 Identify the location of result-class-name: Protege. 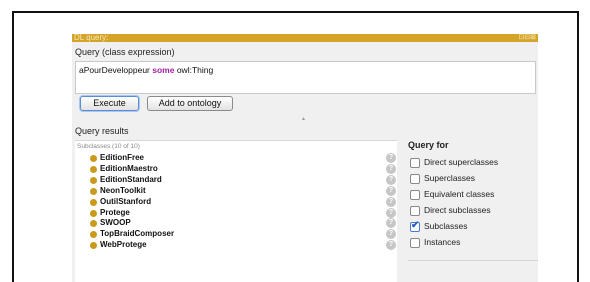
(115, 212).